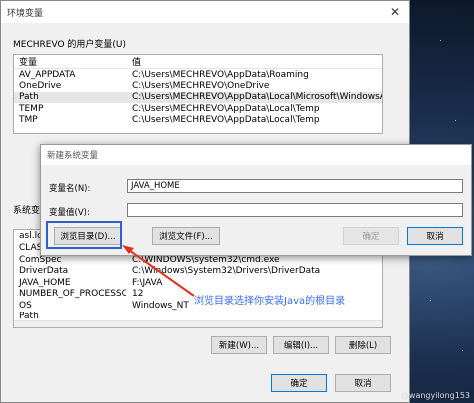  I want to click on arrow-line, so click(160, 272).